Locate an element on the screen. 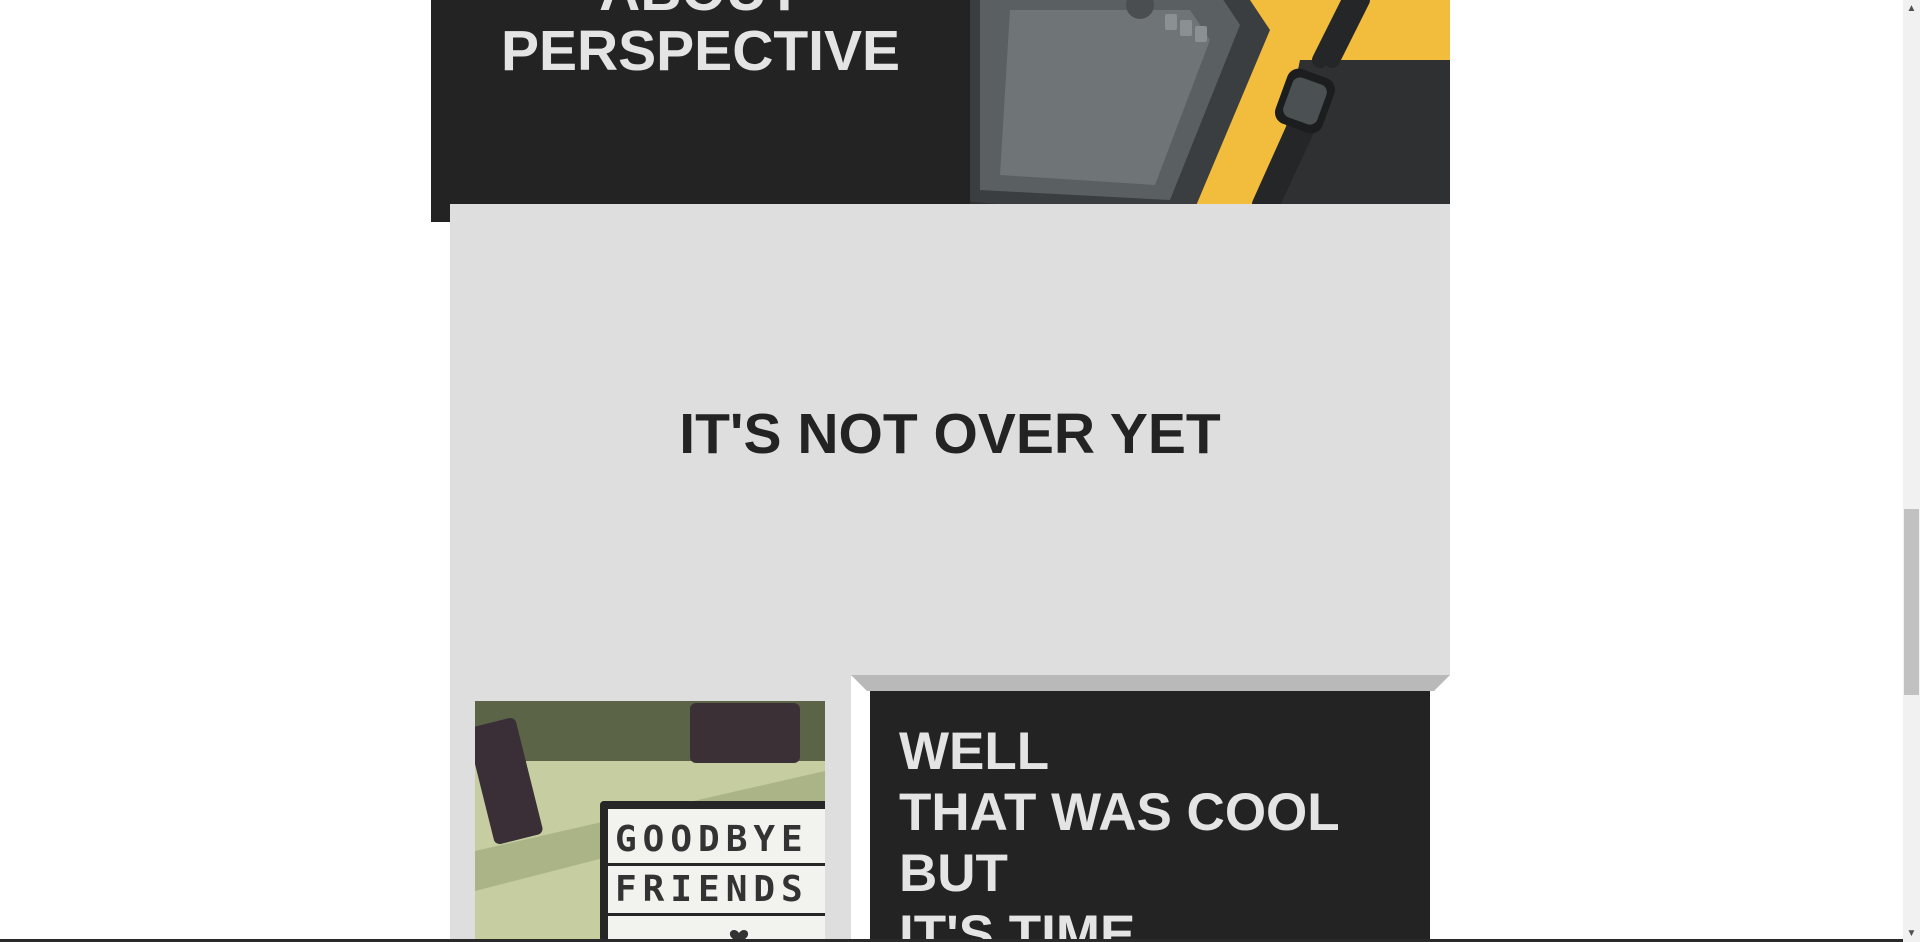 The width and height of the screenshot is (1920, 942). scrollbar-thumb is located at coordinates (1911, 602).